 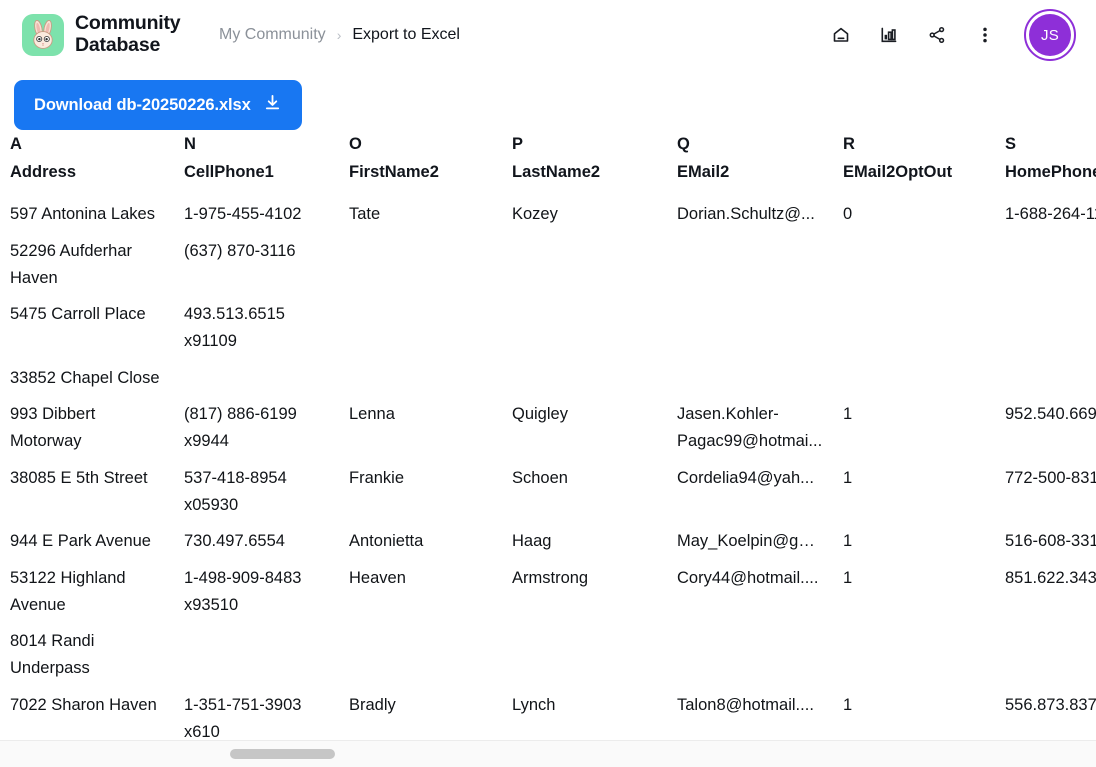 What do you see at coordinates (243, 214) in the screenshot?
I see `cell-cellphone1: 1-975-455-4102` at bounding box center [243, 214].